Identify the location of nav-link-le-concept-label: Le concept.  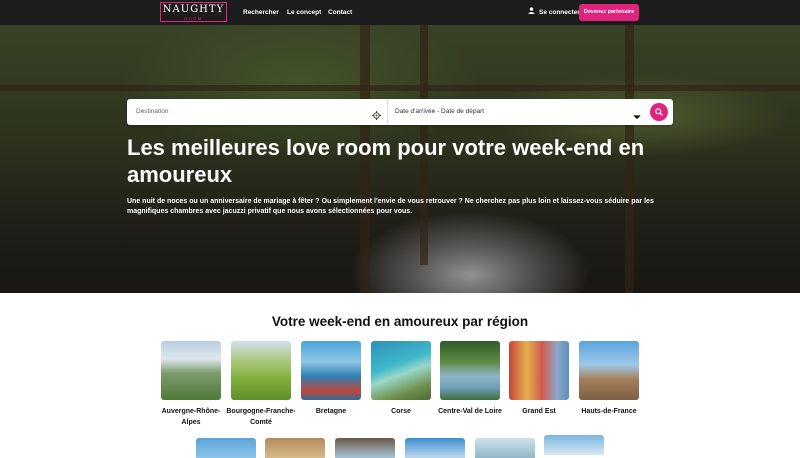
(304, 12).